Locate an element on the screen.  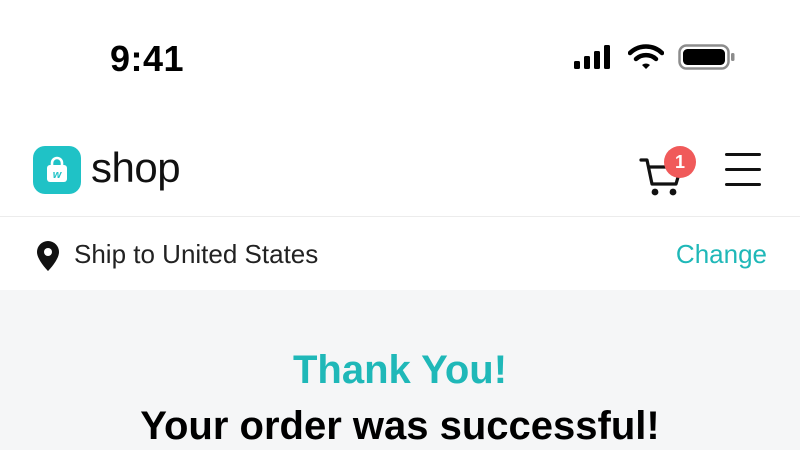
status-icons is located at coordinates (655, 59).